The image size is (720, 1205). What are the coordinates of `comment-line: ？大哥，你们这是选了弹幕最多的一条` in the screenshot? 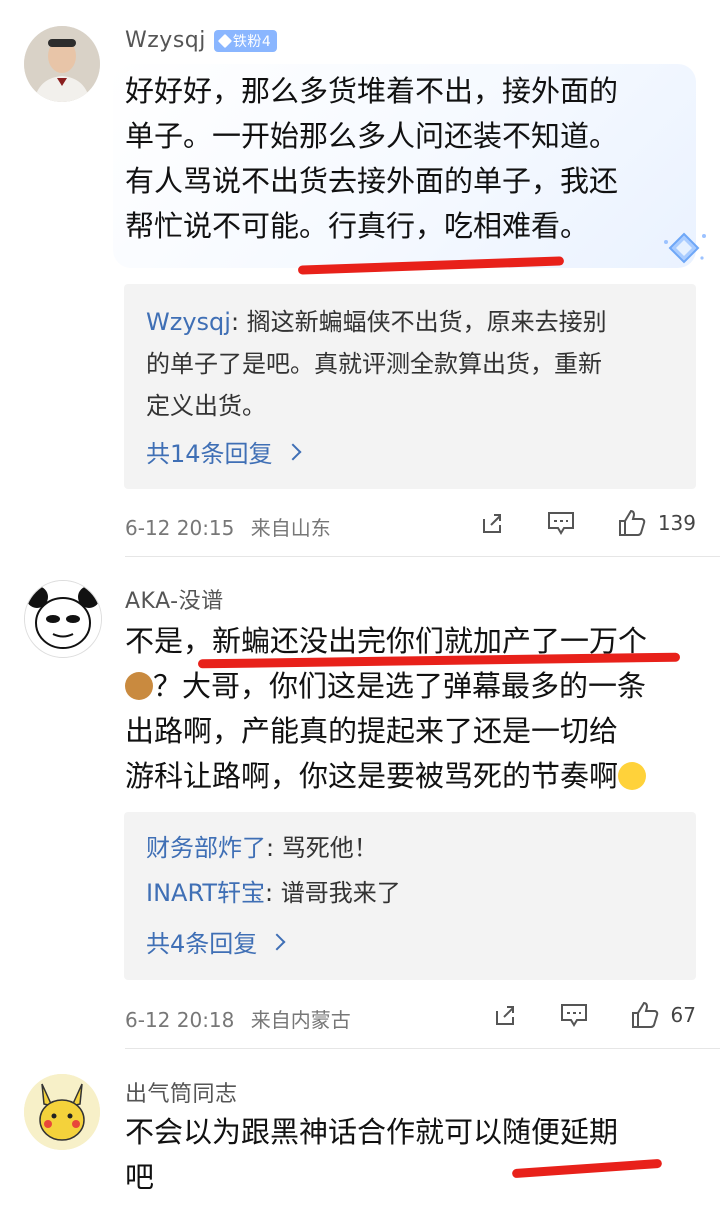 It's located at (410, 686).